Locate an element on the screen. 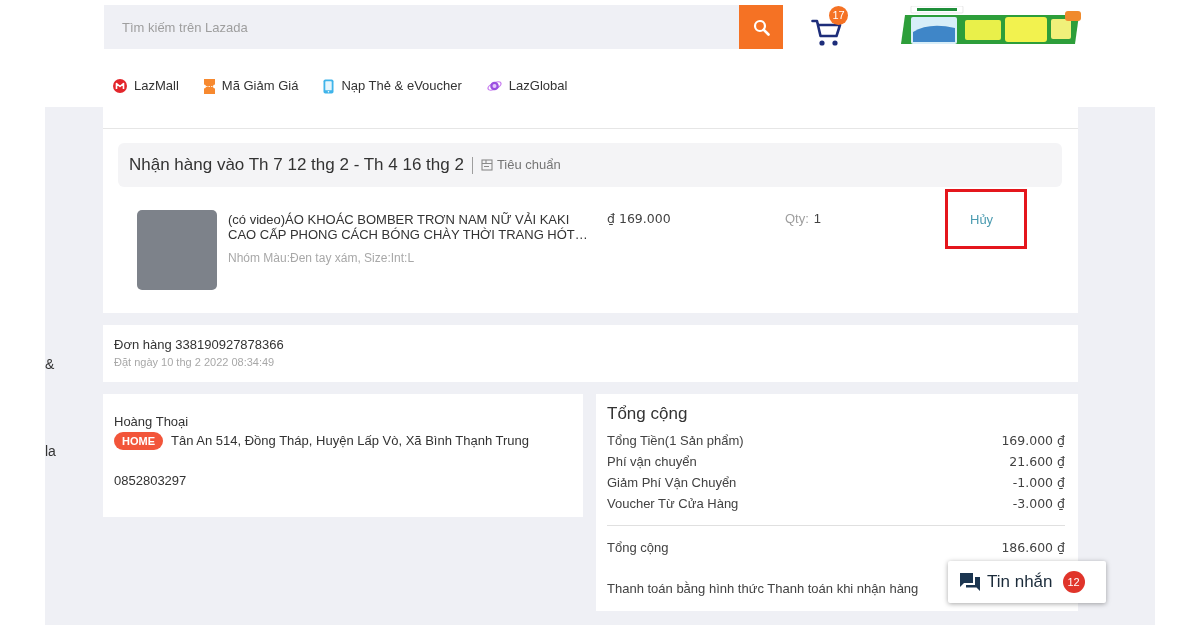 The height and width of the screenshot is (625, 1200). summary-value: -1.000 ₫ is located at coordinates (1038, 483).